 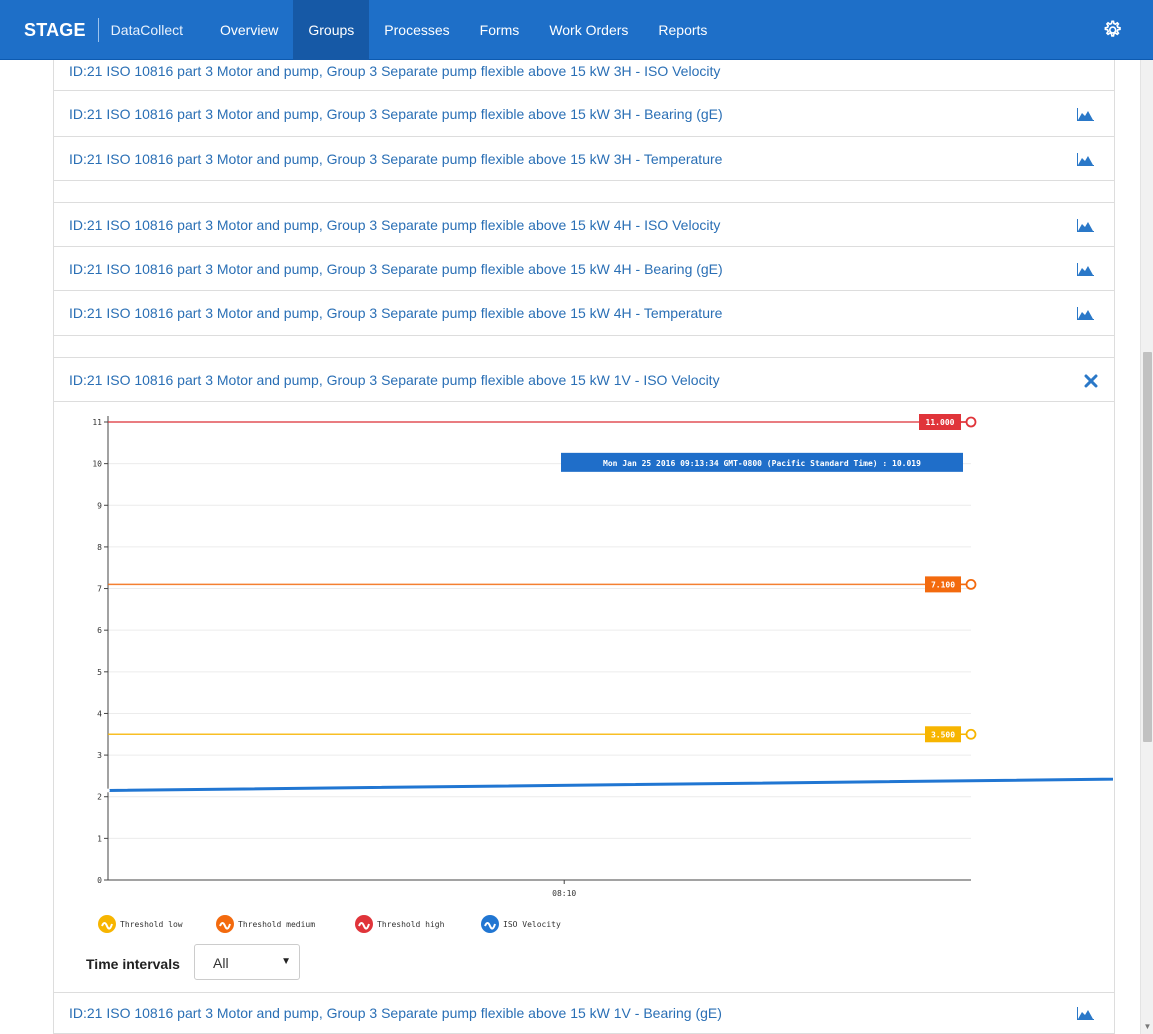 I want to click on y-tick-label: 8, so click(x=99, y=547).